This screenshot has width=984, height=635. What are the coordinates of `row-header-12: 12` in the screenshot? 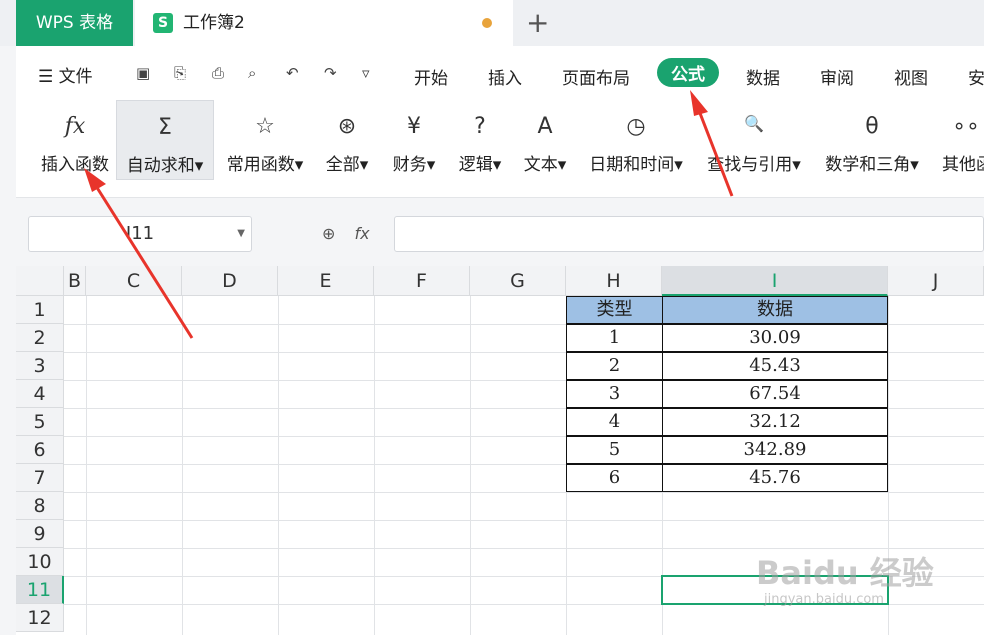 It's located at (40, 618).